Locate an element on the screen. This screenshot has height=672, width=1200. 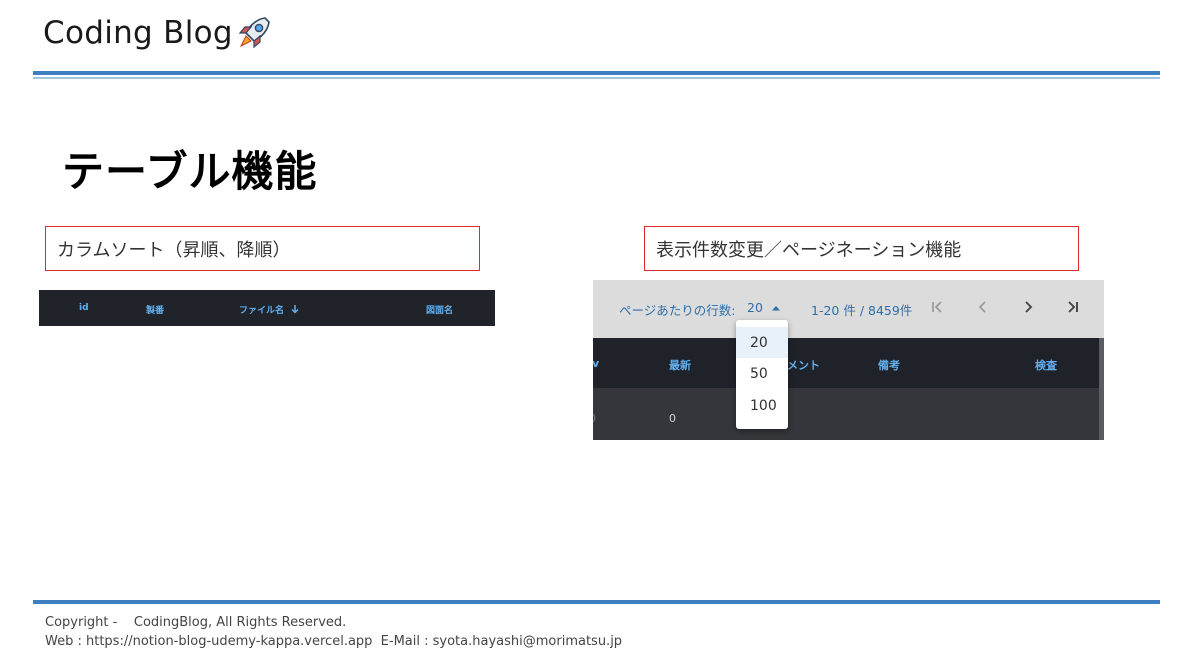
range-text: 1-20 件 / 8459件 is located at coordinates (862, 310).